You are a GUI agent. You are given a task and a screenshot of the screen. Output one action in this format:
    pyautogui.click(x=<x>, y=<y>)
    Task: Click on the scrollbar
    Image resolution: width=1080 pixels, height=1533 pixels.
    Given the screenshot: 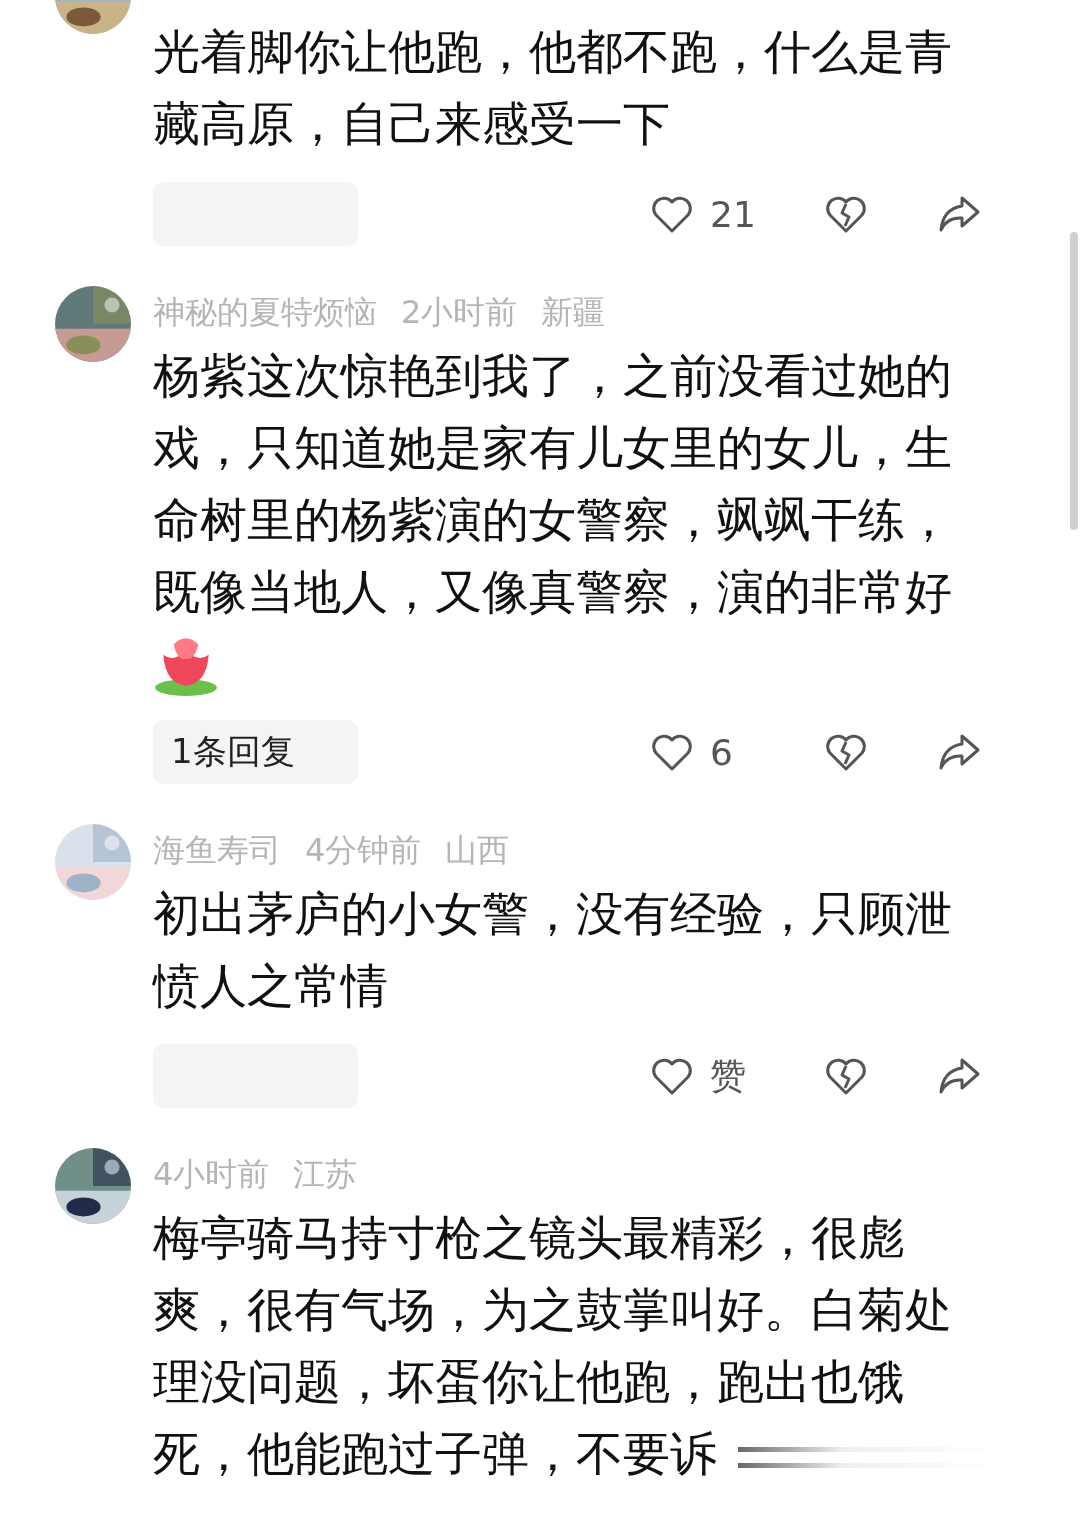 What is the action you would take?
    pyautogui.click(x=1074, y=381)
    